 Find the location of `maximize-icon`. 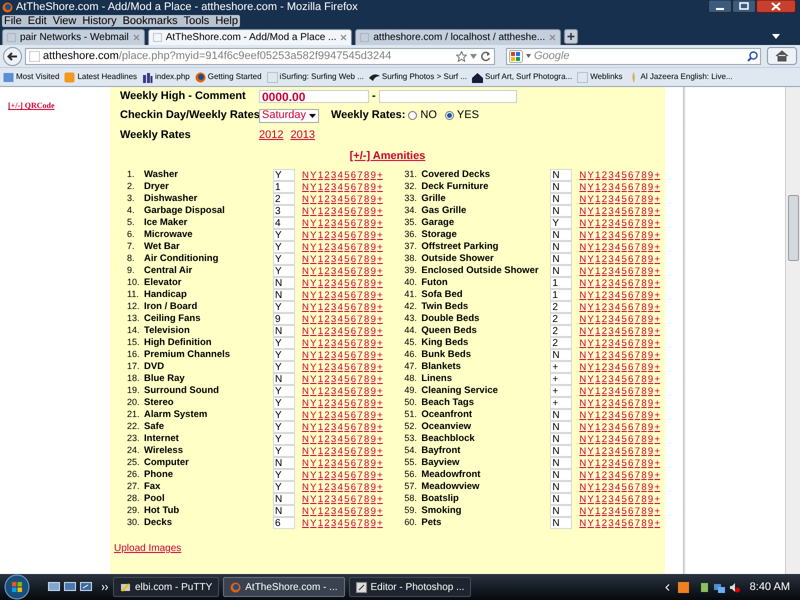

maximize-icon is located at coordinates (744, 6).